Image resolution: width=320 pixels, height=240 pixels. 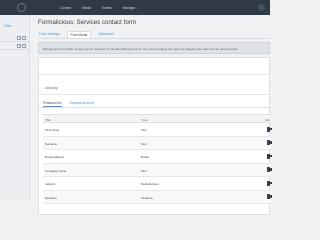 What do you see at coordinates (50, 184) in the screenshot?
I see `field-title: Industry` at bounding box center [50, 184].